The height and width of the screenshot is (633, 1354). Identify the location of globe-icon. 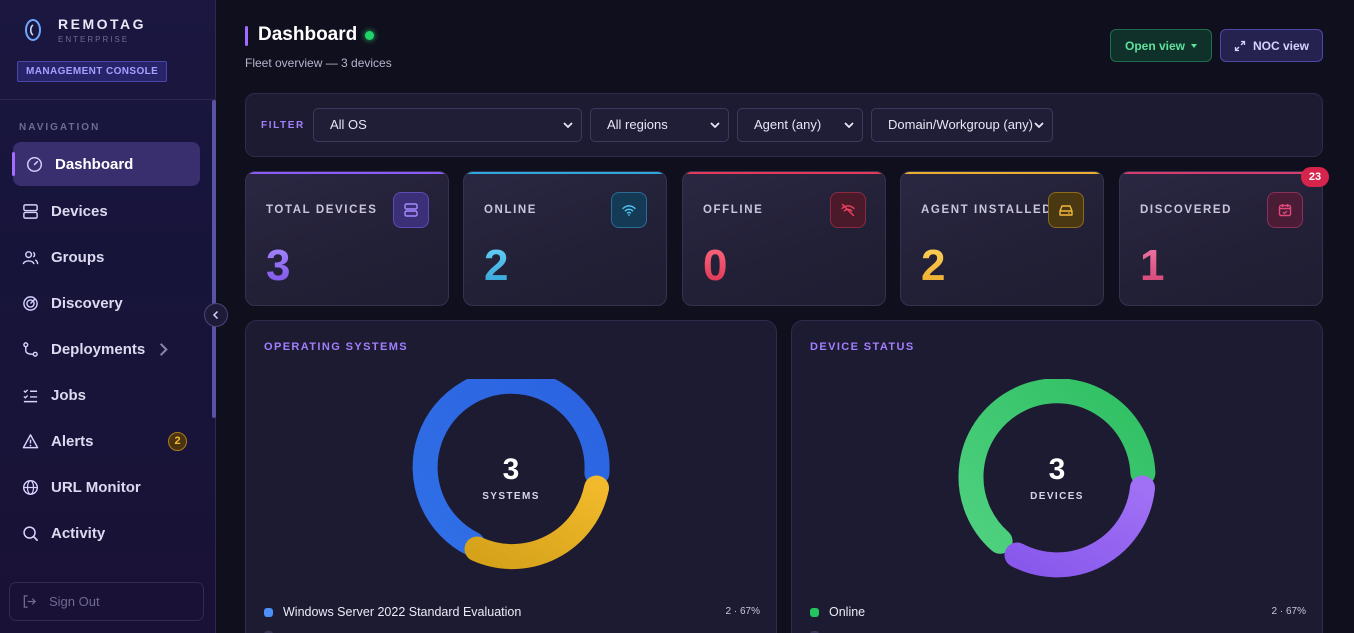
(30, 487).